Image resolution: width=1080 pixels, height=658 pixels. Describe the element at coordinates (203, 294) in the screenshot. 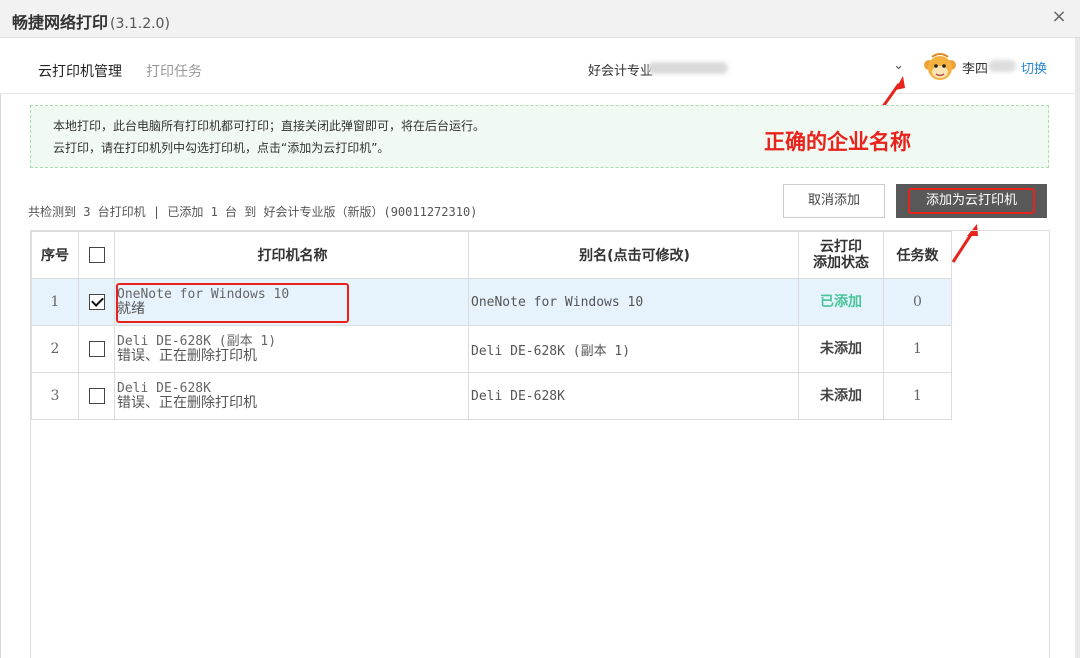

I see `printer-name: OneNote for Windows 10` at that location.